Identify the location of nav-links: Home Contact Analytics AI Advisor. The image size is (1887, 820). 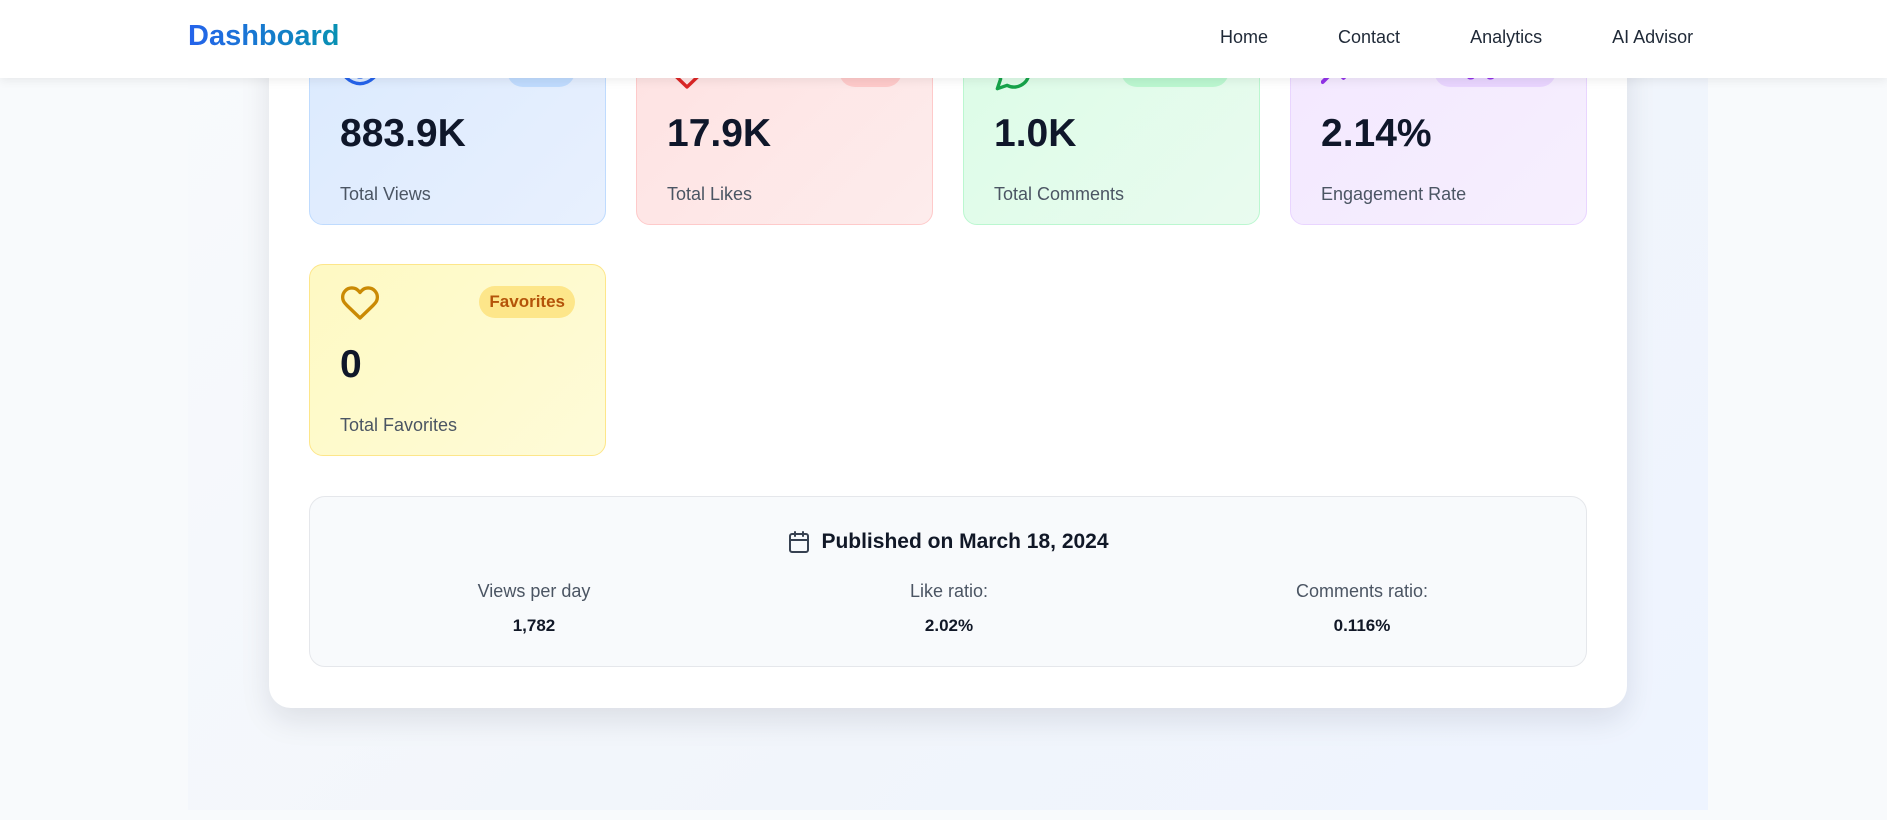
(1456, 37).